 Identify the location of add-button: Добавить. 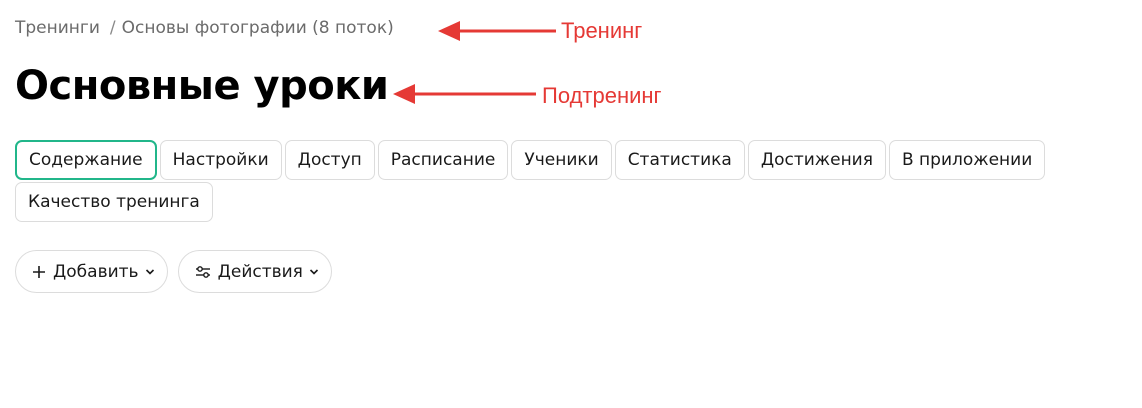
(91, 271).